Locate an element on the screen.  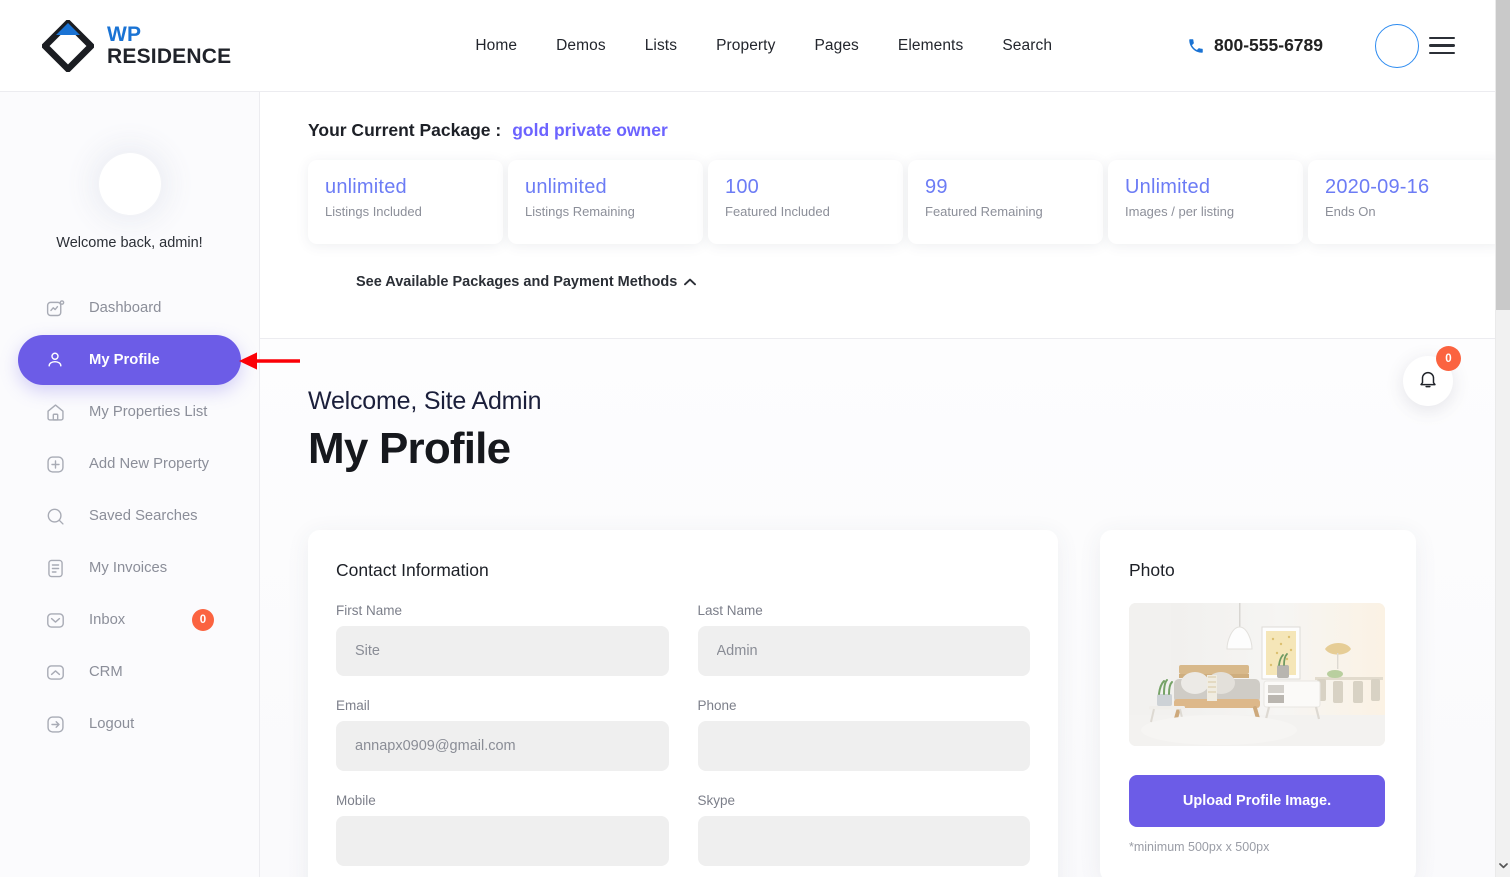
phone-input is located at coordinates (863, 746).